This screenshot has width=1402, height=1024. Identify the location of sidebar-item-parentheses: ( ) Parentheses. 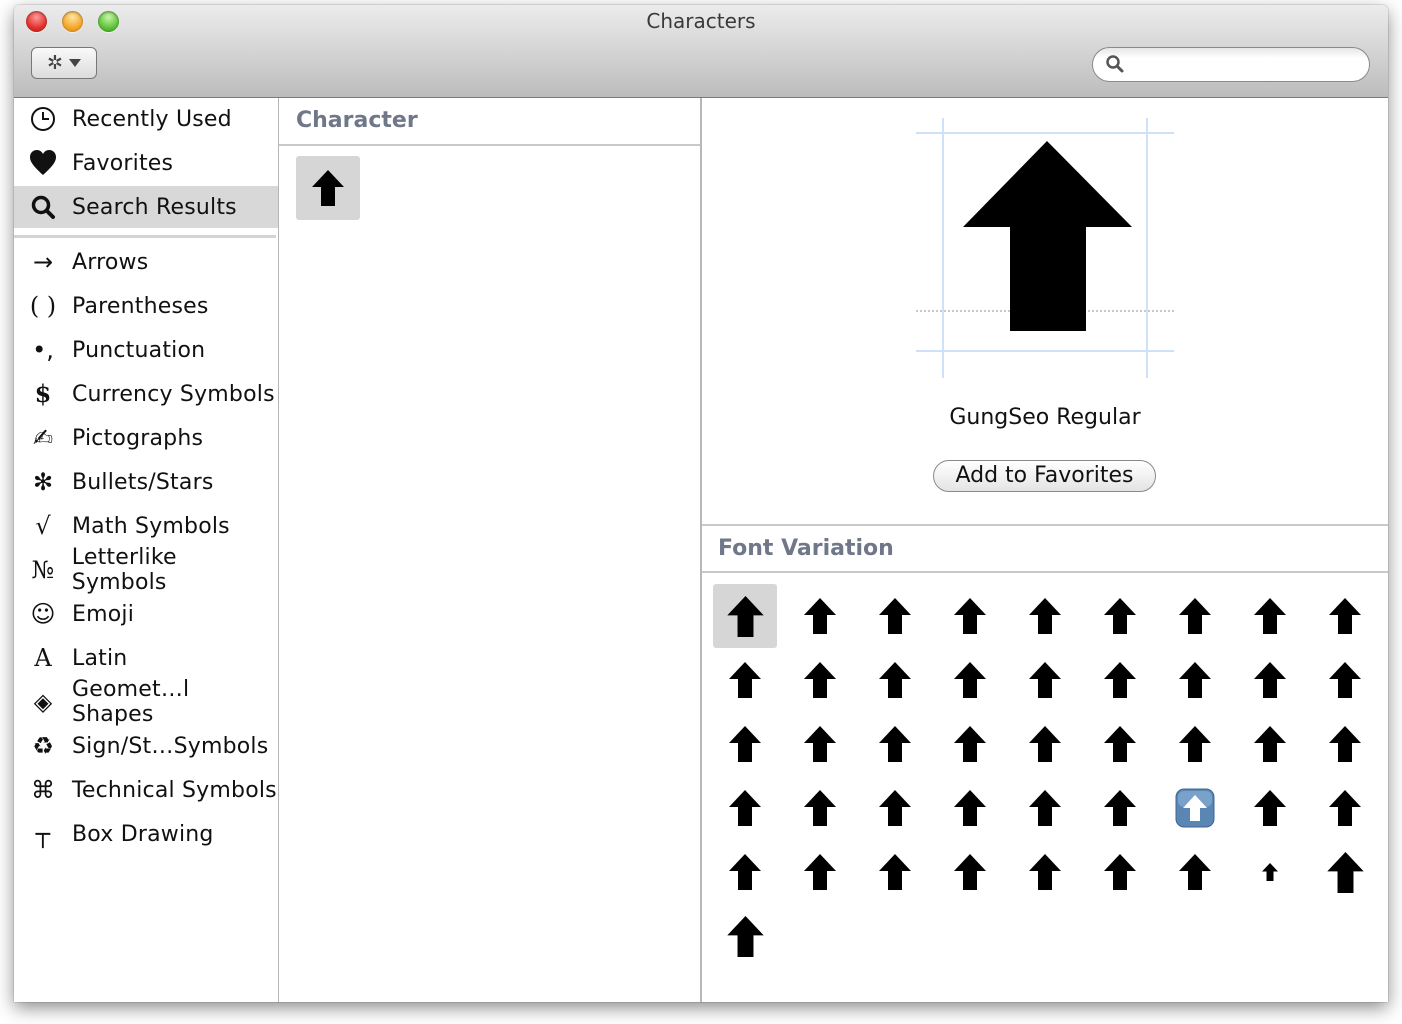
(146, 306).